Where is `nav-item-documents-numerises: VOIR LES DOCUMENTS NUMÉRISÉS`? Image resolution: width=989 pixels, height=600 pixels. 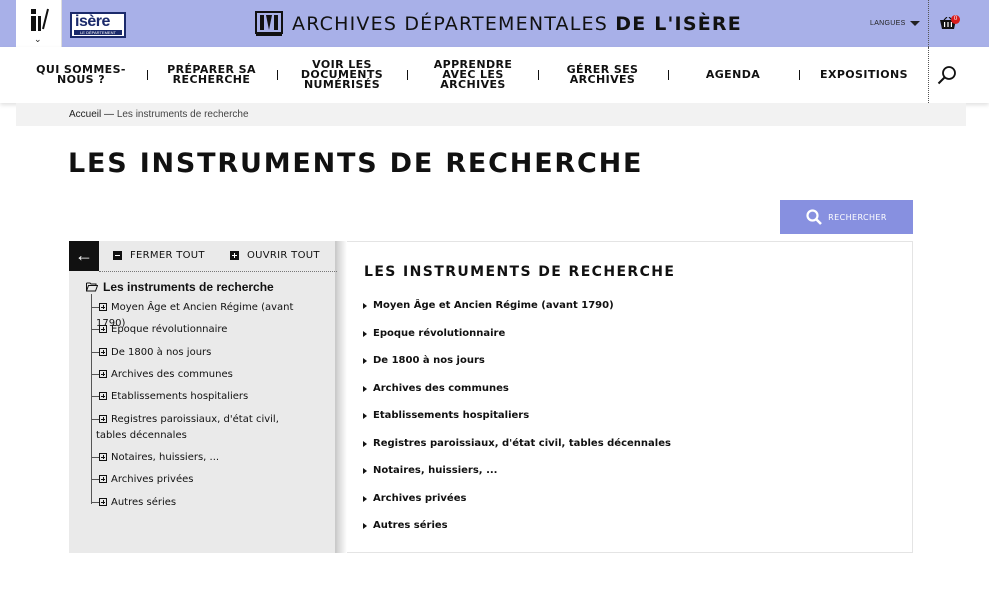 nav-item-documents-numerises: VOIR LES DOCUMENTS NUMÉRISÉS is located at coordinates (342, 75).